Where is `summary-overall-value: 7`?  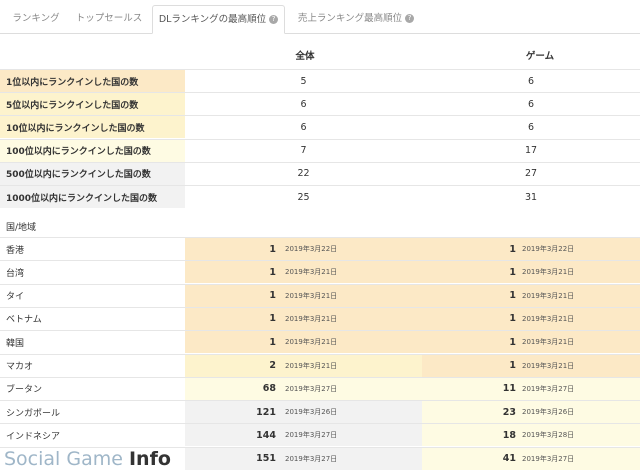
summary-overall-value: 7 is located at coordinates (303, 151).